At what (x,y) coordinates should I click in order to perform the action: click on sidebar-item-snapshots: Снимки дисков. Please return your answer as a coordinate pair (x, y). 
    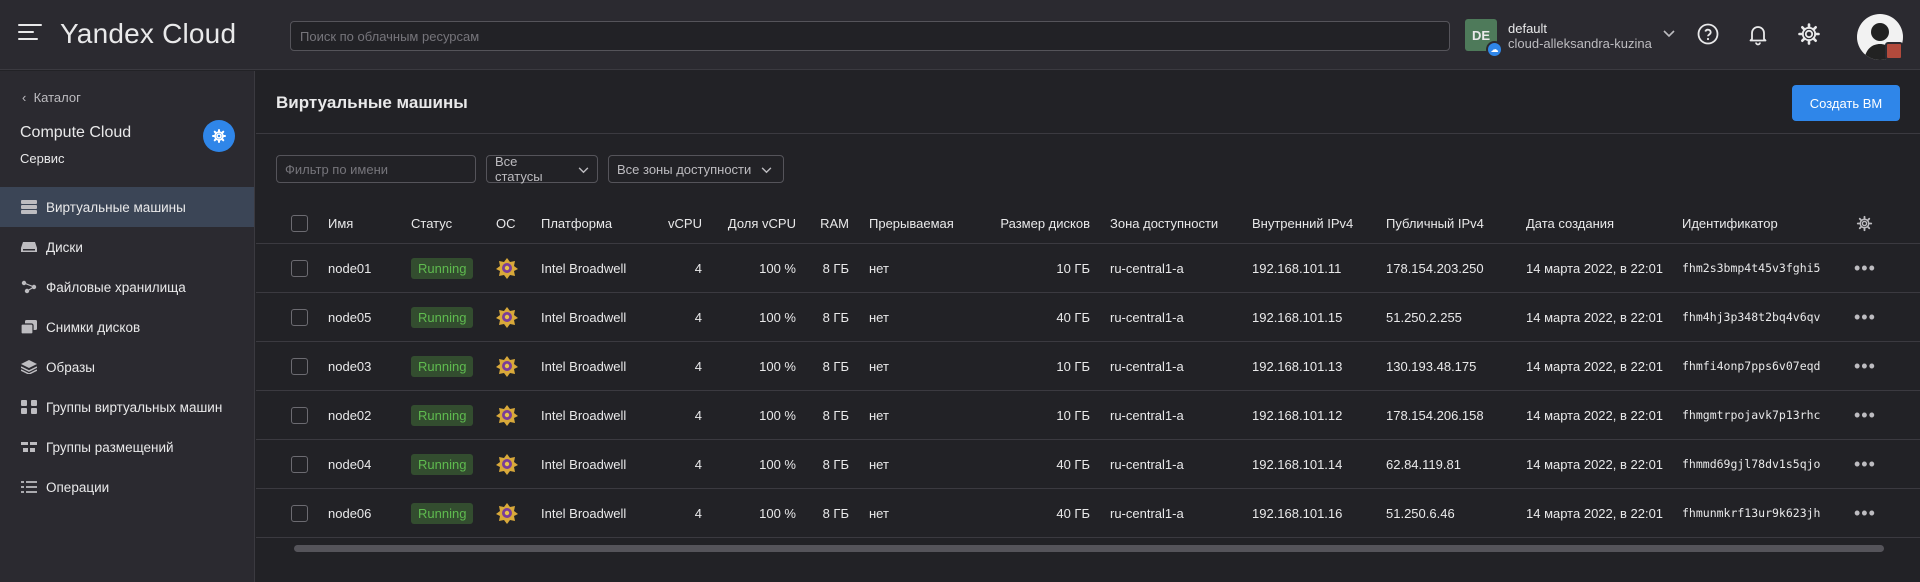
    Looking at the image, I should click on (127, 327).